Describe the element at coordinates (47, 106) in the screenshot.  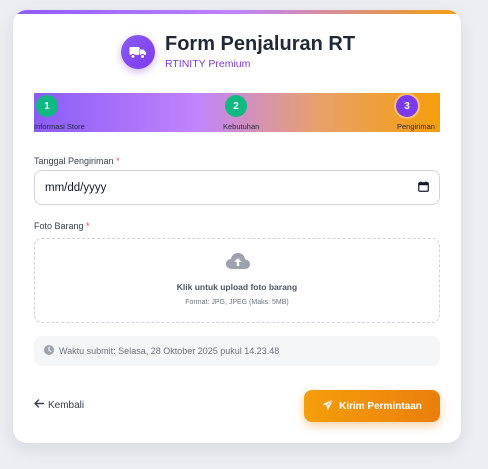
I see `step-number: 1` at that location.